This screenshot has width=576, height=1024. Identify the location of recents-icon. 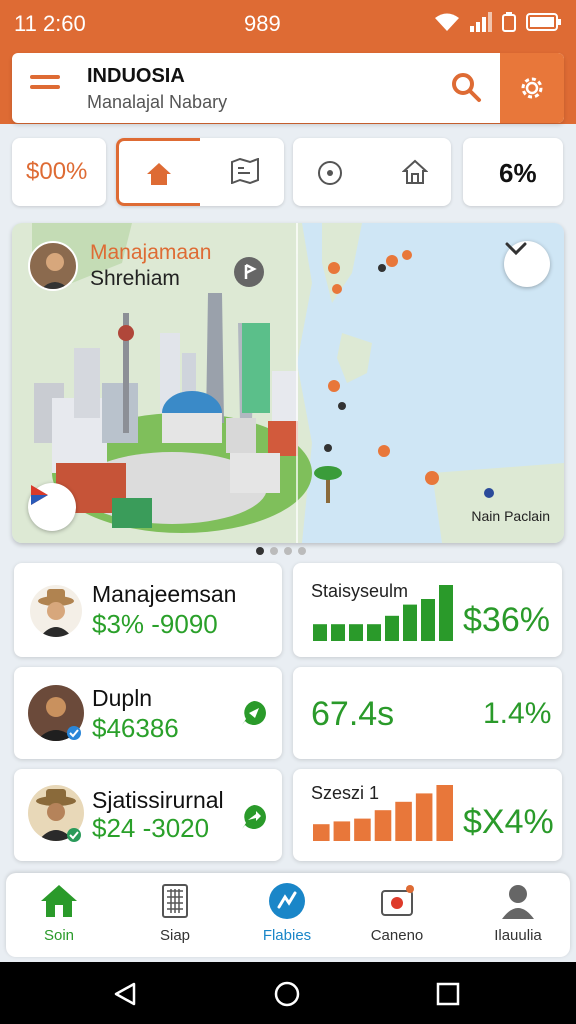
(448, 994).